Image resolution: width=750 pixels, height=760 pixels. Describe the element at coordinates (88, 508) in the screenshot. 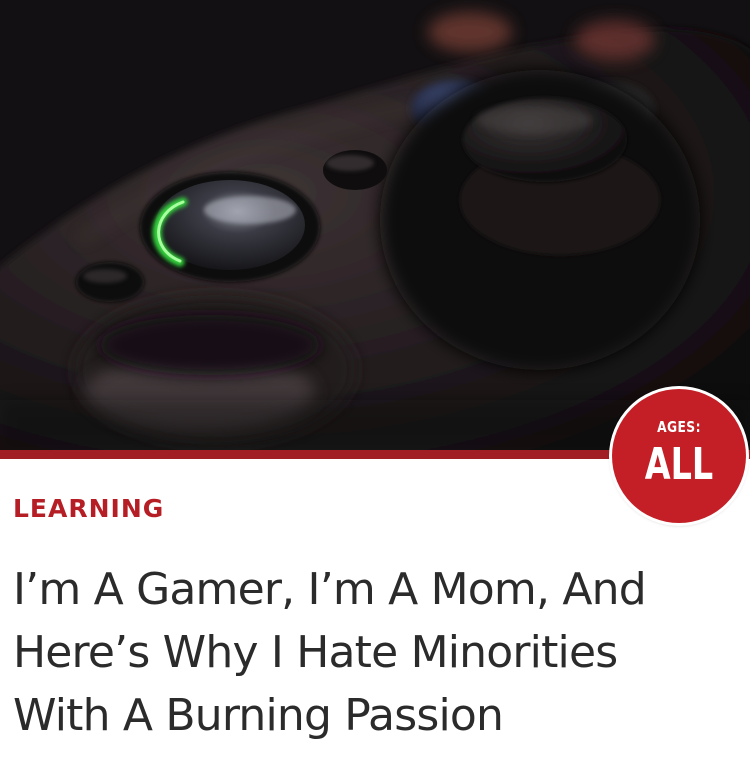

I see `category-label: LEARNING` at that location.